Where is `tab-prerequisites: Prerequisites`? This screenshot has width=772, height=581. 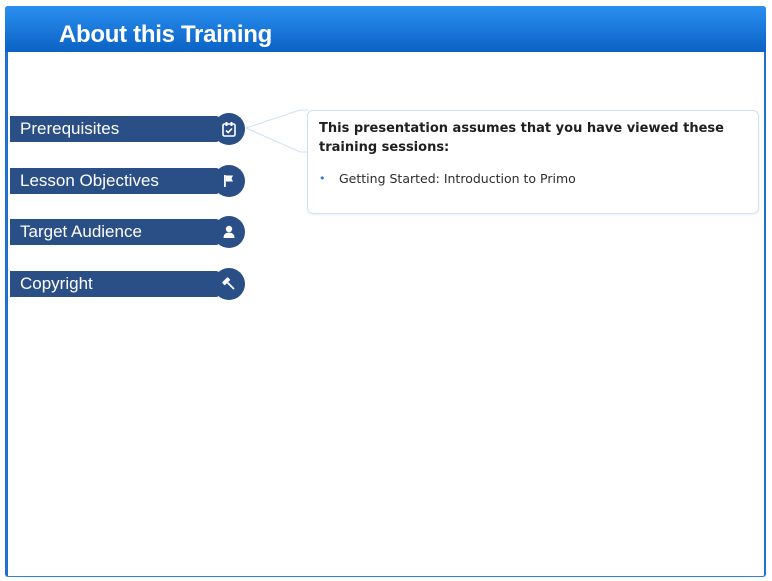
tab-prerequisites: Prerequisites is located at coordinates (127, 129).